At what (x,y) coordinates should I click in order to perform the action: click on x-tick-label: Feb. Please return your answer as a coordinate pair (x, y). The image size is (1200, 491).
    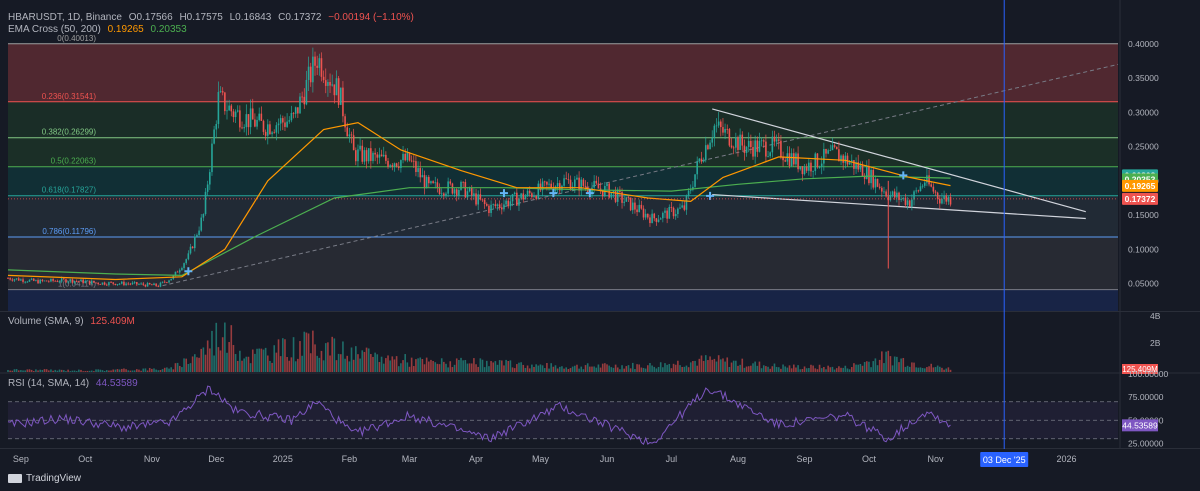
    Looking at the image, I should click on (350, 459).